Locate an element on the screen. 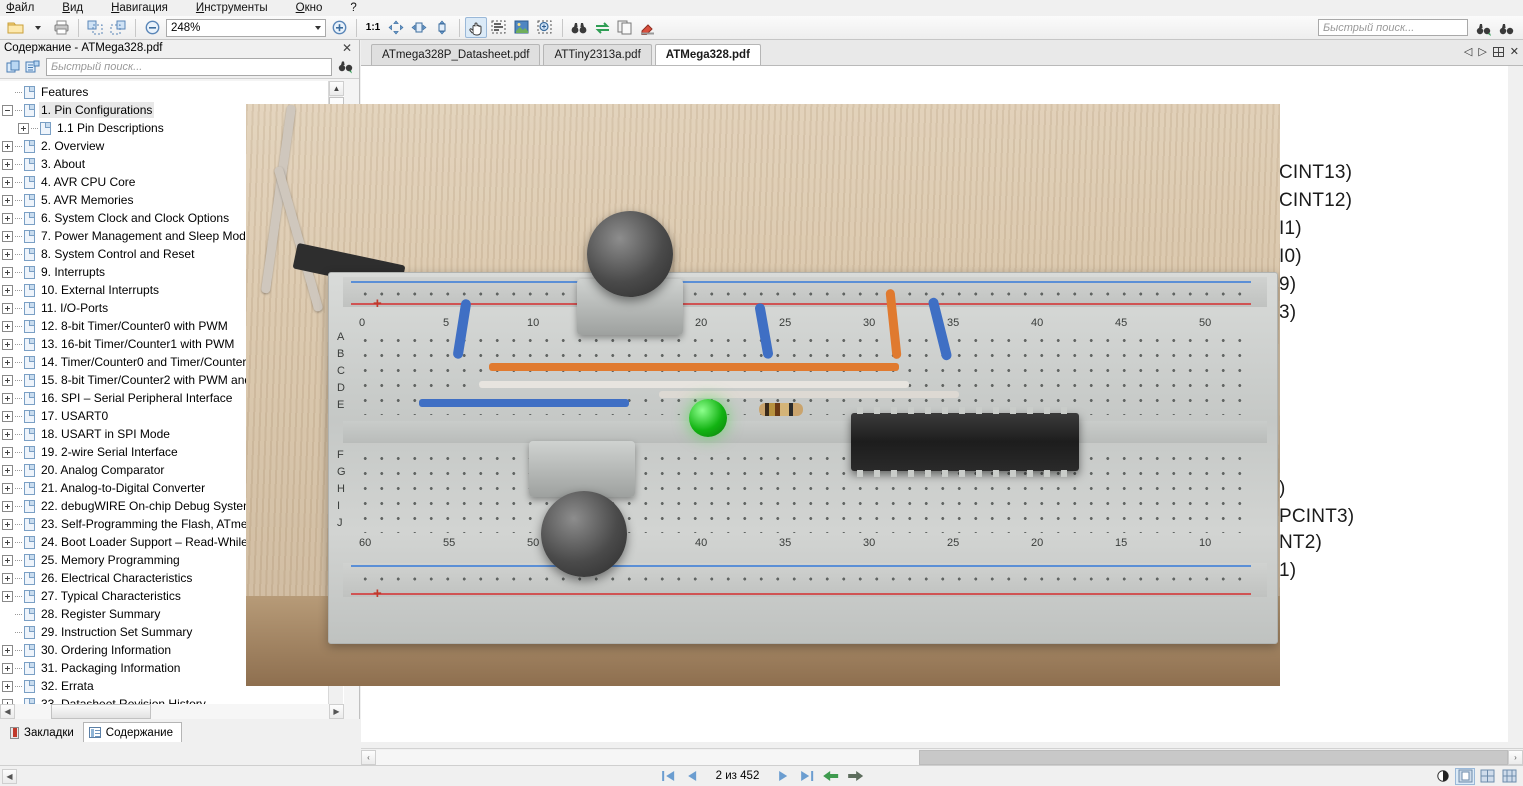  sidebar-tab-bookmarks: Закладки is located at coordinates (43, 732).